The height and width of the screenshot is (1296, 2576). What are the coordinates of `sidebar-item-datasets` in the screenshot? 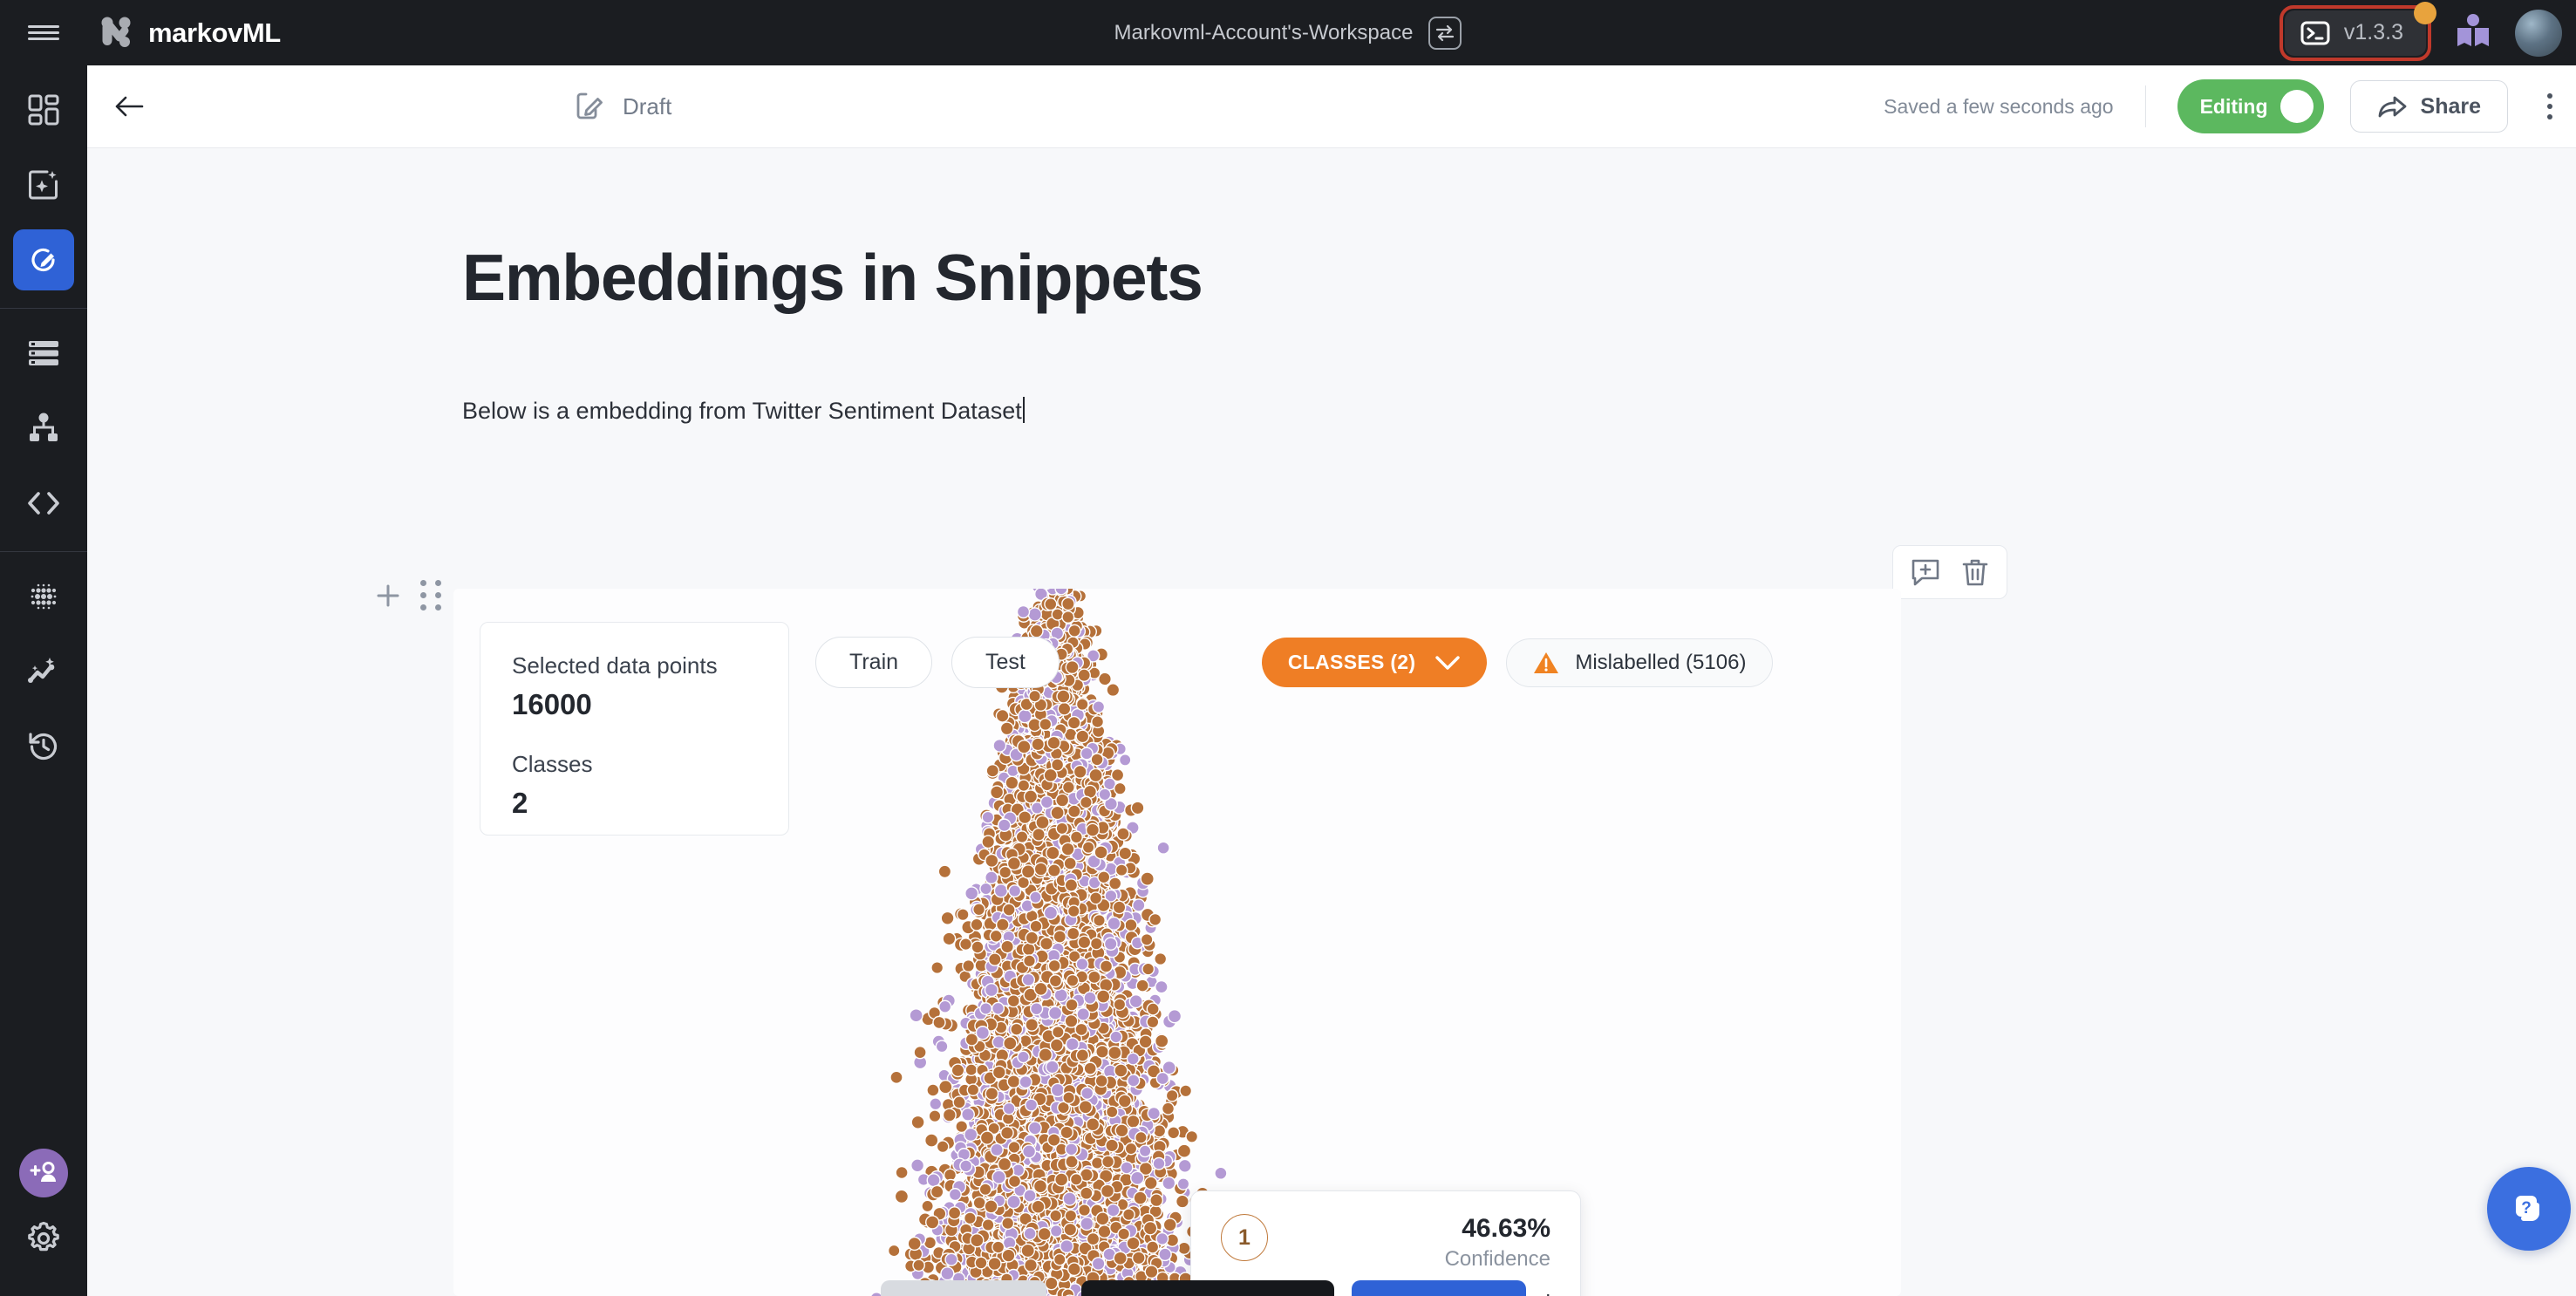 It's located at (43, 353).